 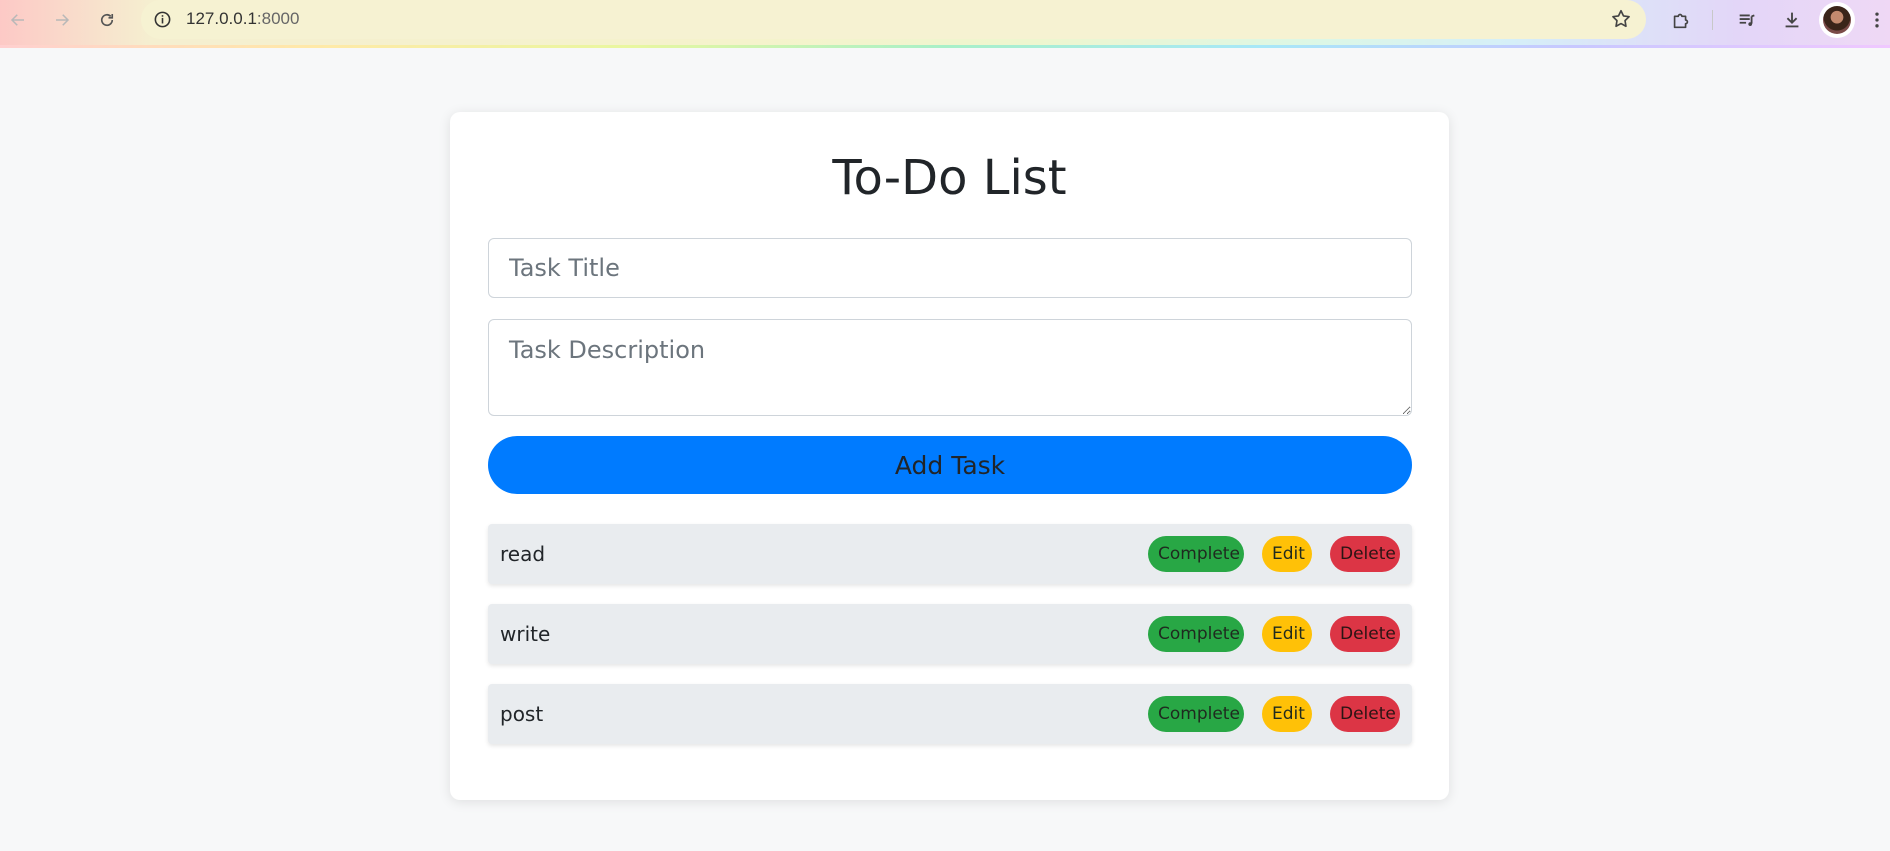 I want to click on url-text: 127.0.0.1:8000, so click(x=242, y=19).